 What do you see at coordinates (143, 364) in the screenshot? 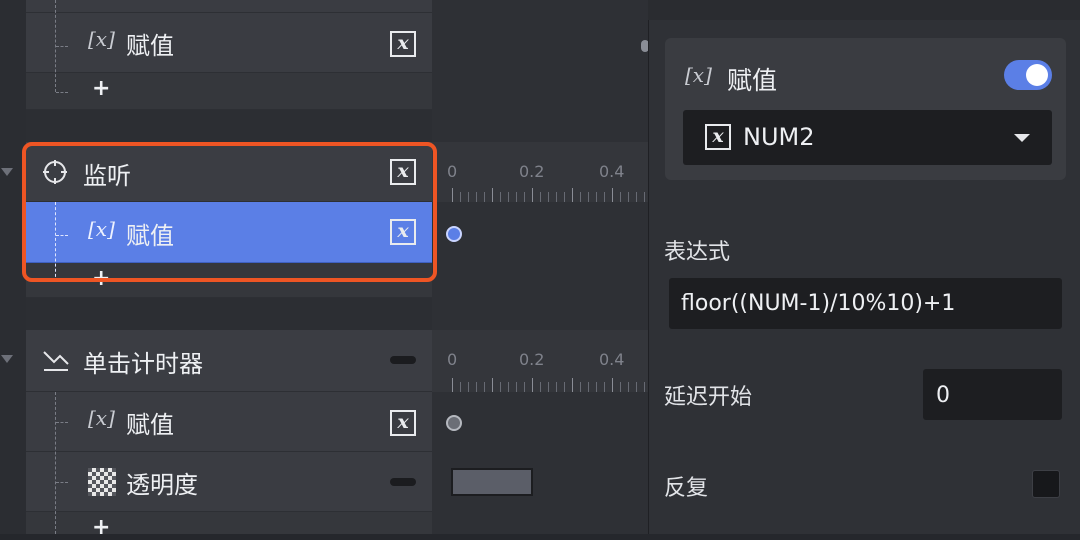
I see `group-title: 单击计时器` at bounding box center [143, 364].